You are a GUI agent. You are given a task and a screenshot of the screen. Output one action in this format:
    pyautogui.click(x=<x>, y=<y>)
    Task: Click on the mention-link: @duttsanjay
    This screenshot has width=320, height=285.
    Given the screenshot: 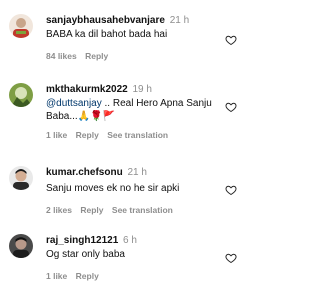 What is the action you would take?
    pyautogui.click(x=74, y=103)
    